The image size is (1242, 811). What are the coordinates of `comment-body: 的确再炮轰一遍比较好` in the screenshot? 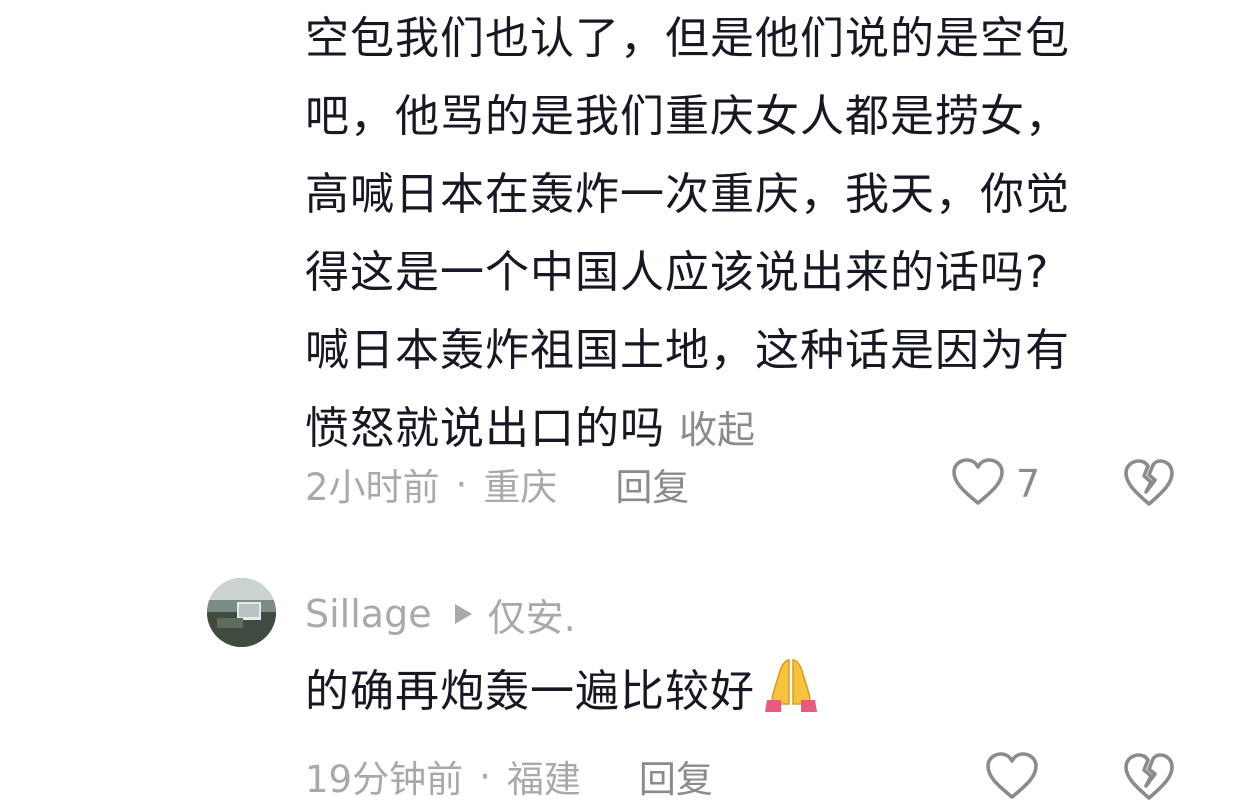 It's located at (530, 691).